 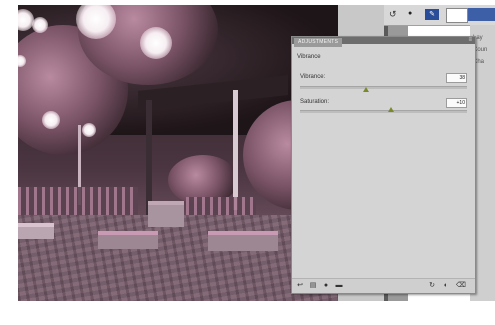 I want to click on panel-footer-toolbar: ↩ ▤ ● ▬ ↻ ◐ ⌫, so click(x=383, y=285).